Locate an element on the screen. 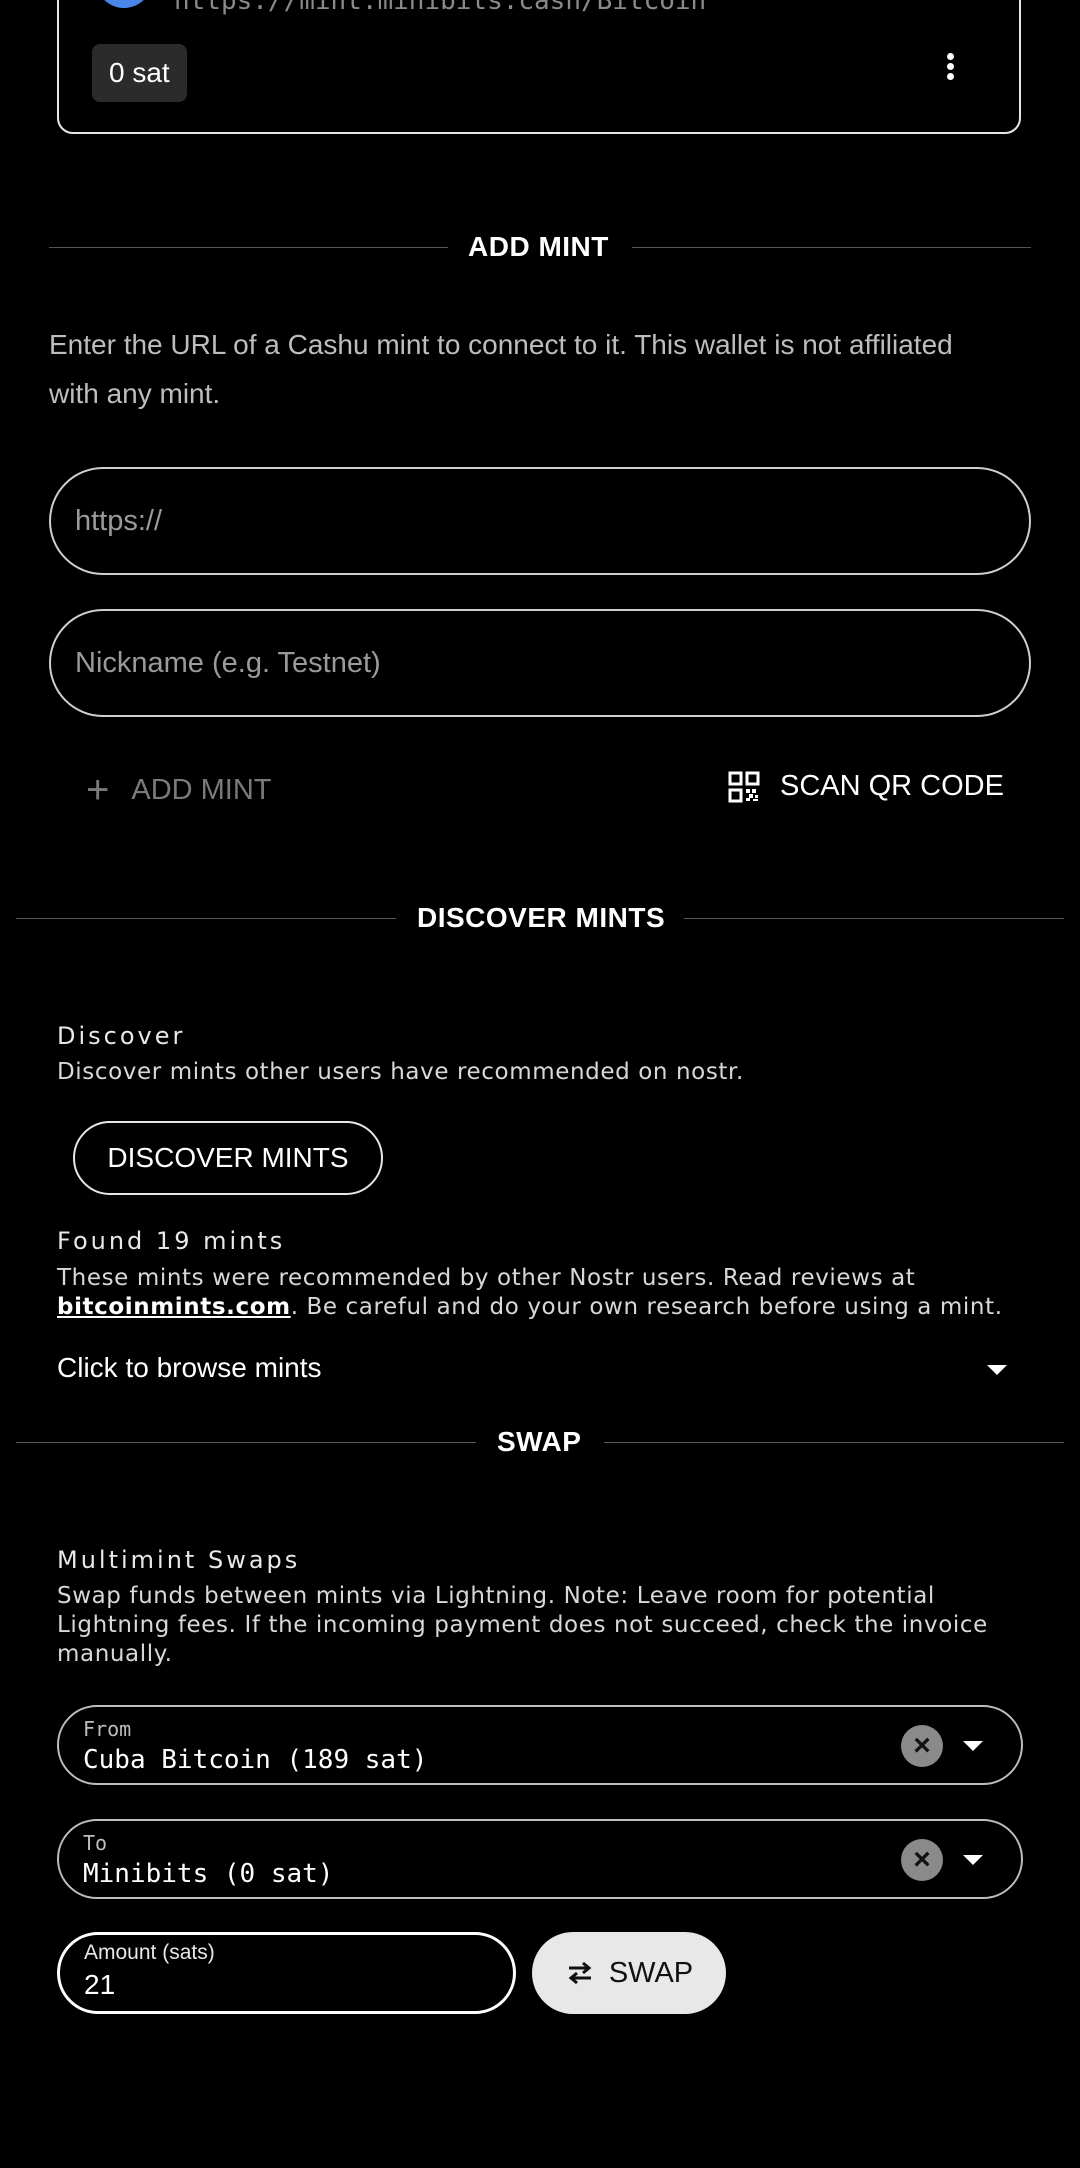 This screenshot has width=1080, height=2168. more-options-icon is located at coordinates (950, 68).